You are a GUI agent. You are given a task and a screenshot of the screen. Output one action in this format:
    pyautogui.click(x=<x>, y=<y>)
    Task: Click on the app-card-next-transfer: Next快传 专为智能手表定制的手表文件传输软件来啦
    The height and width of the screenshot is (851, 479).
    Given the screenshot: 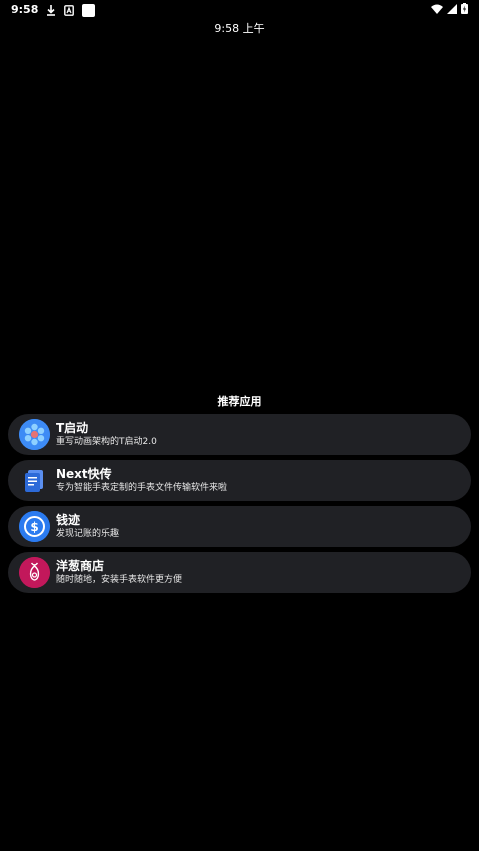 What is the action you would take?
    pyautogui.click(x=239, y=480)
    